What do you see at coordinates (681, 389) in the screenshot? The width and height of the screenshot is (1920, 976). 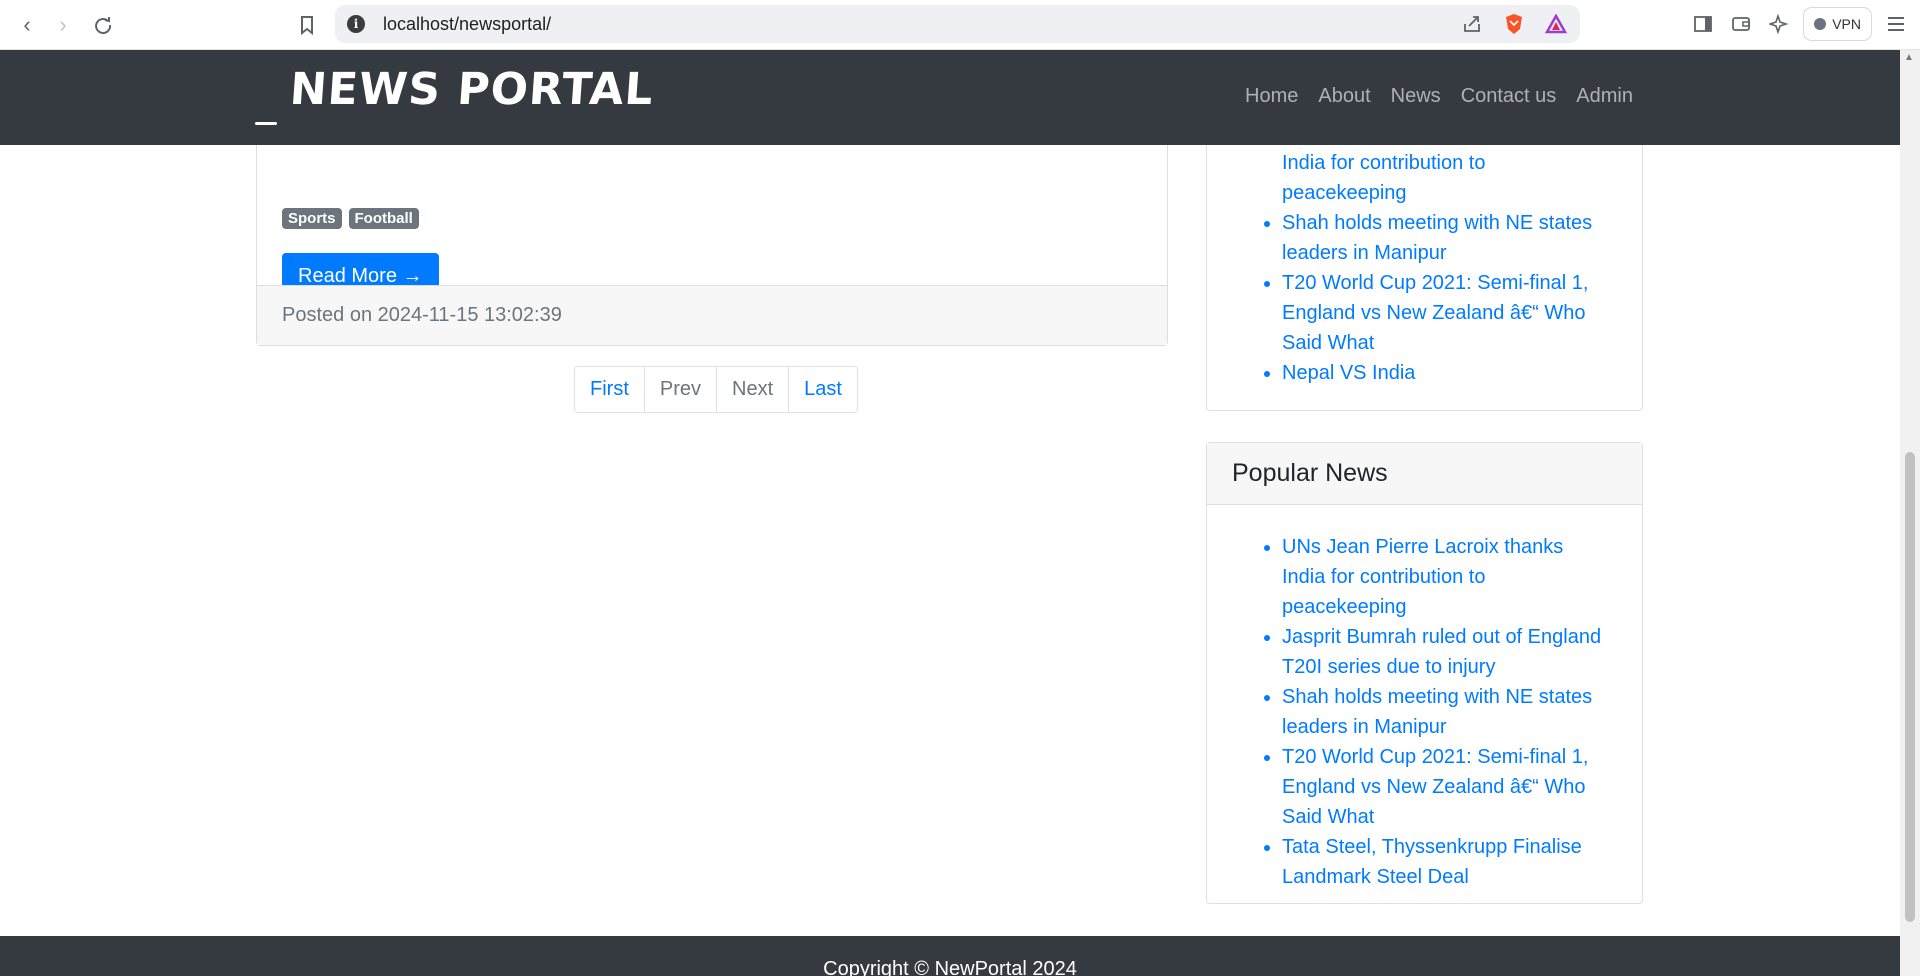 I see `page-prev-link: Prev` at bounding box center [681, 389].